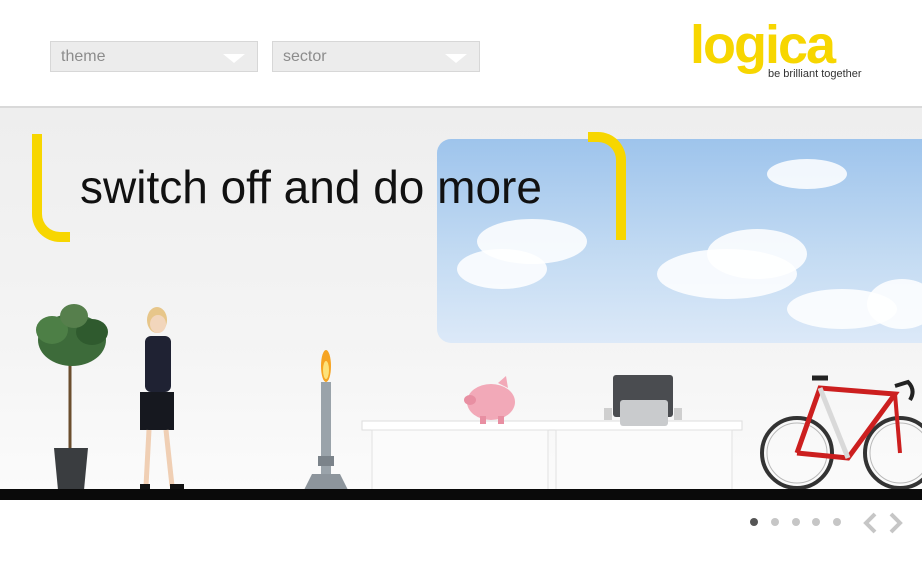  I want to click on bunsen-burner-icon, so click(326, 420).